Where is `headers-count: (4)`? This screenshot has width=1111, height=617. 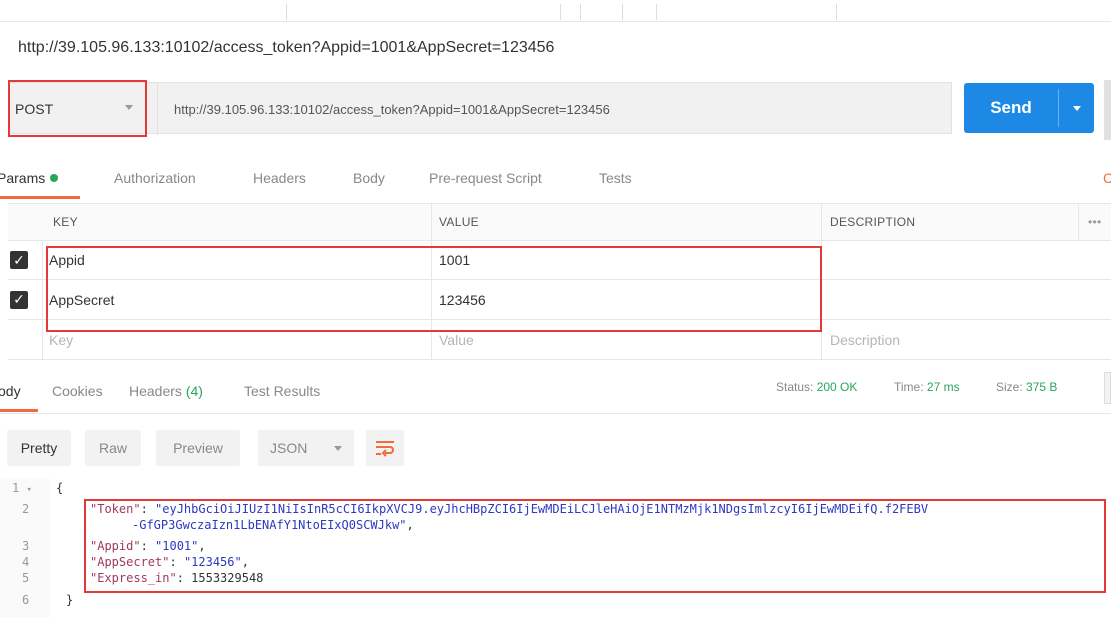
headers-count: (4) is located at coordinates (194, 391).